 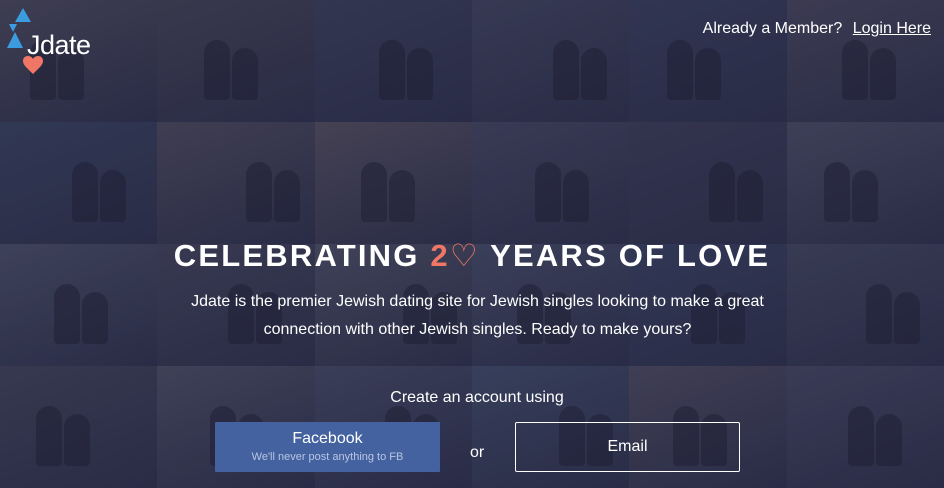 I want to click on email-signup-button: Email, so click(x=627, y=447).